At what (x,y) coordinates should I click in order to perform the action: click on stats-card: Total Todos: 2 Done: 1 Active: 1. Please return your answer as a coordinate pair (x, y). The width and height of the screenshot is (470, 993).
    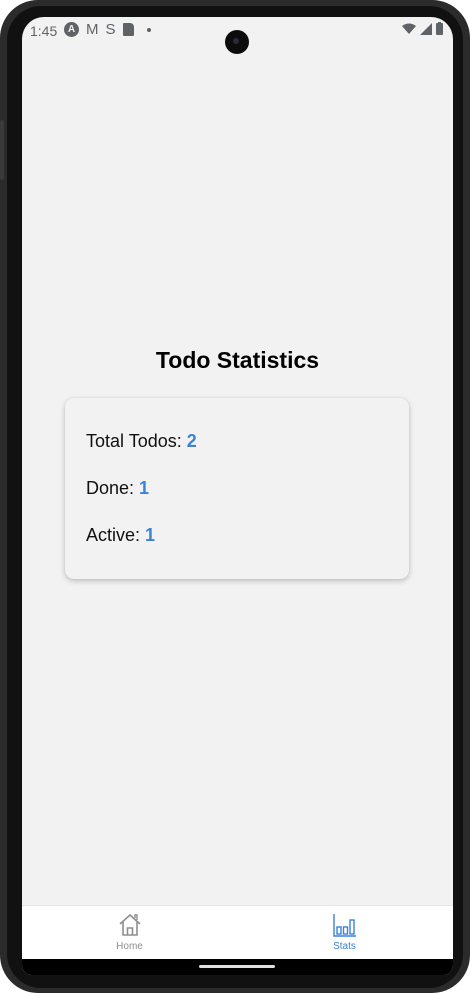
    Looking at the image, I should click on (237, 488).